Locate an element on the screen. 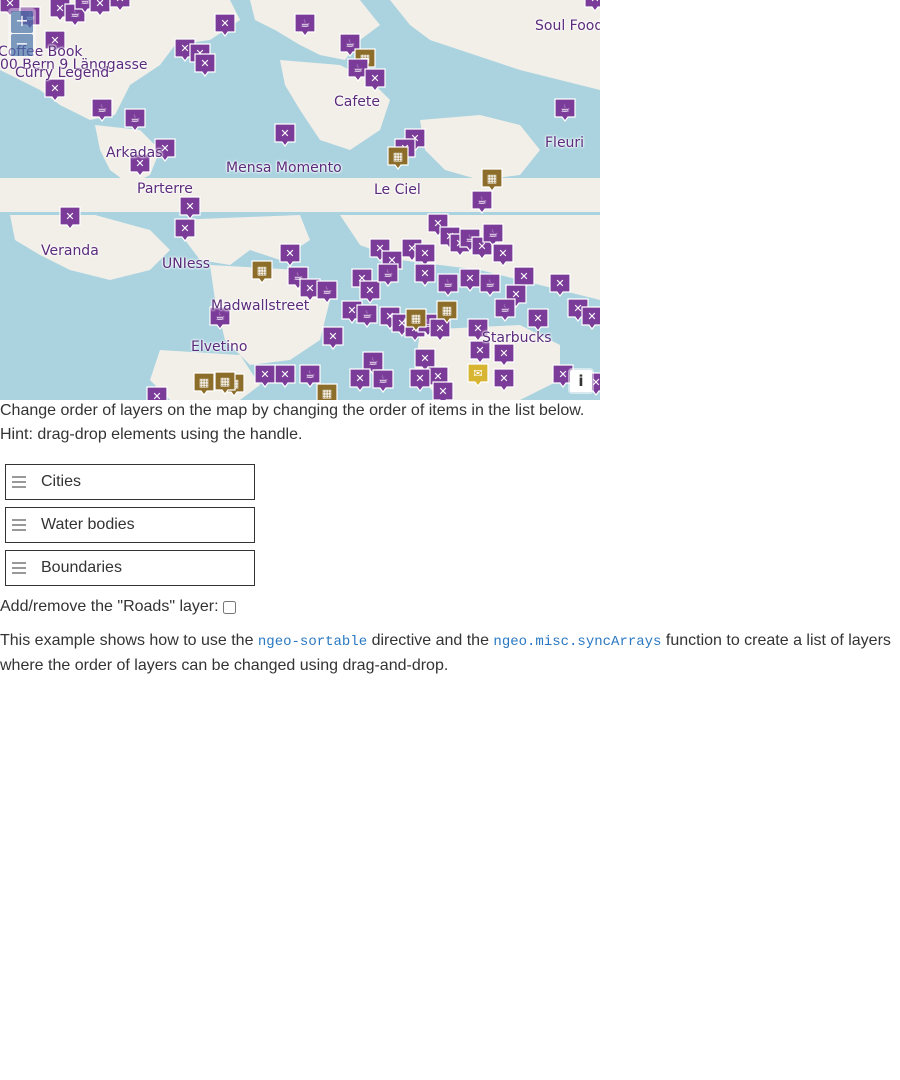  map-label-le-ciel: Le Ciel is located at coordinates (397, 190).